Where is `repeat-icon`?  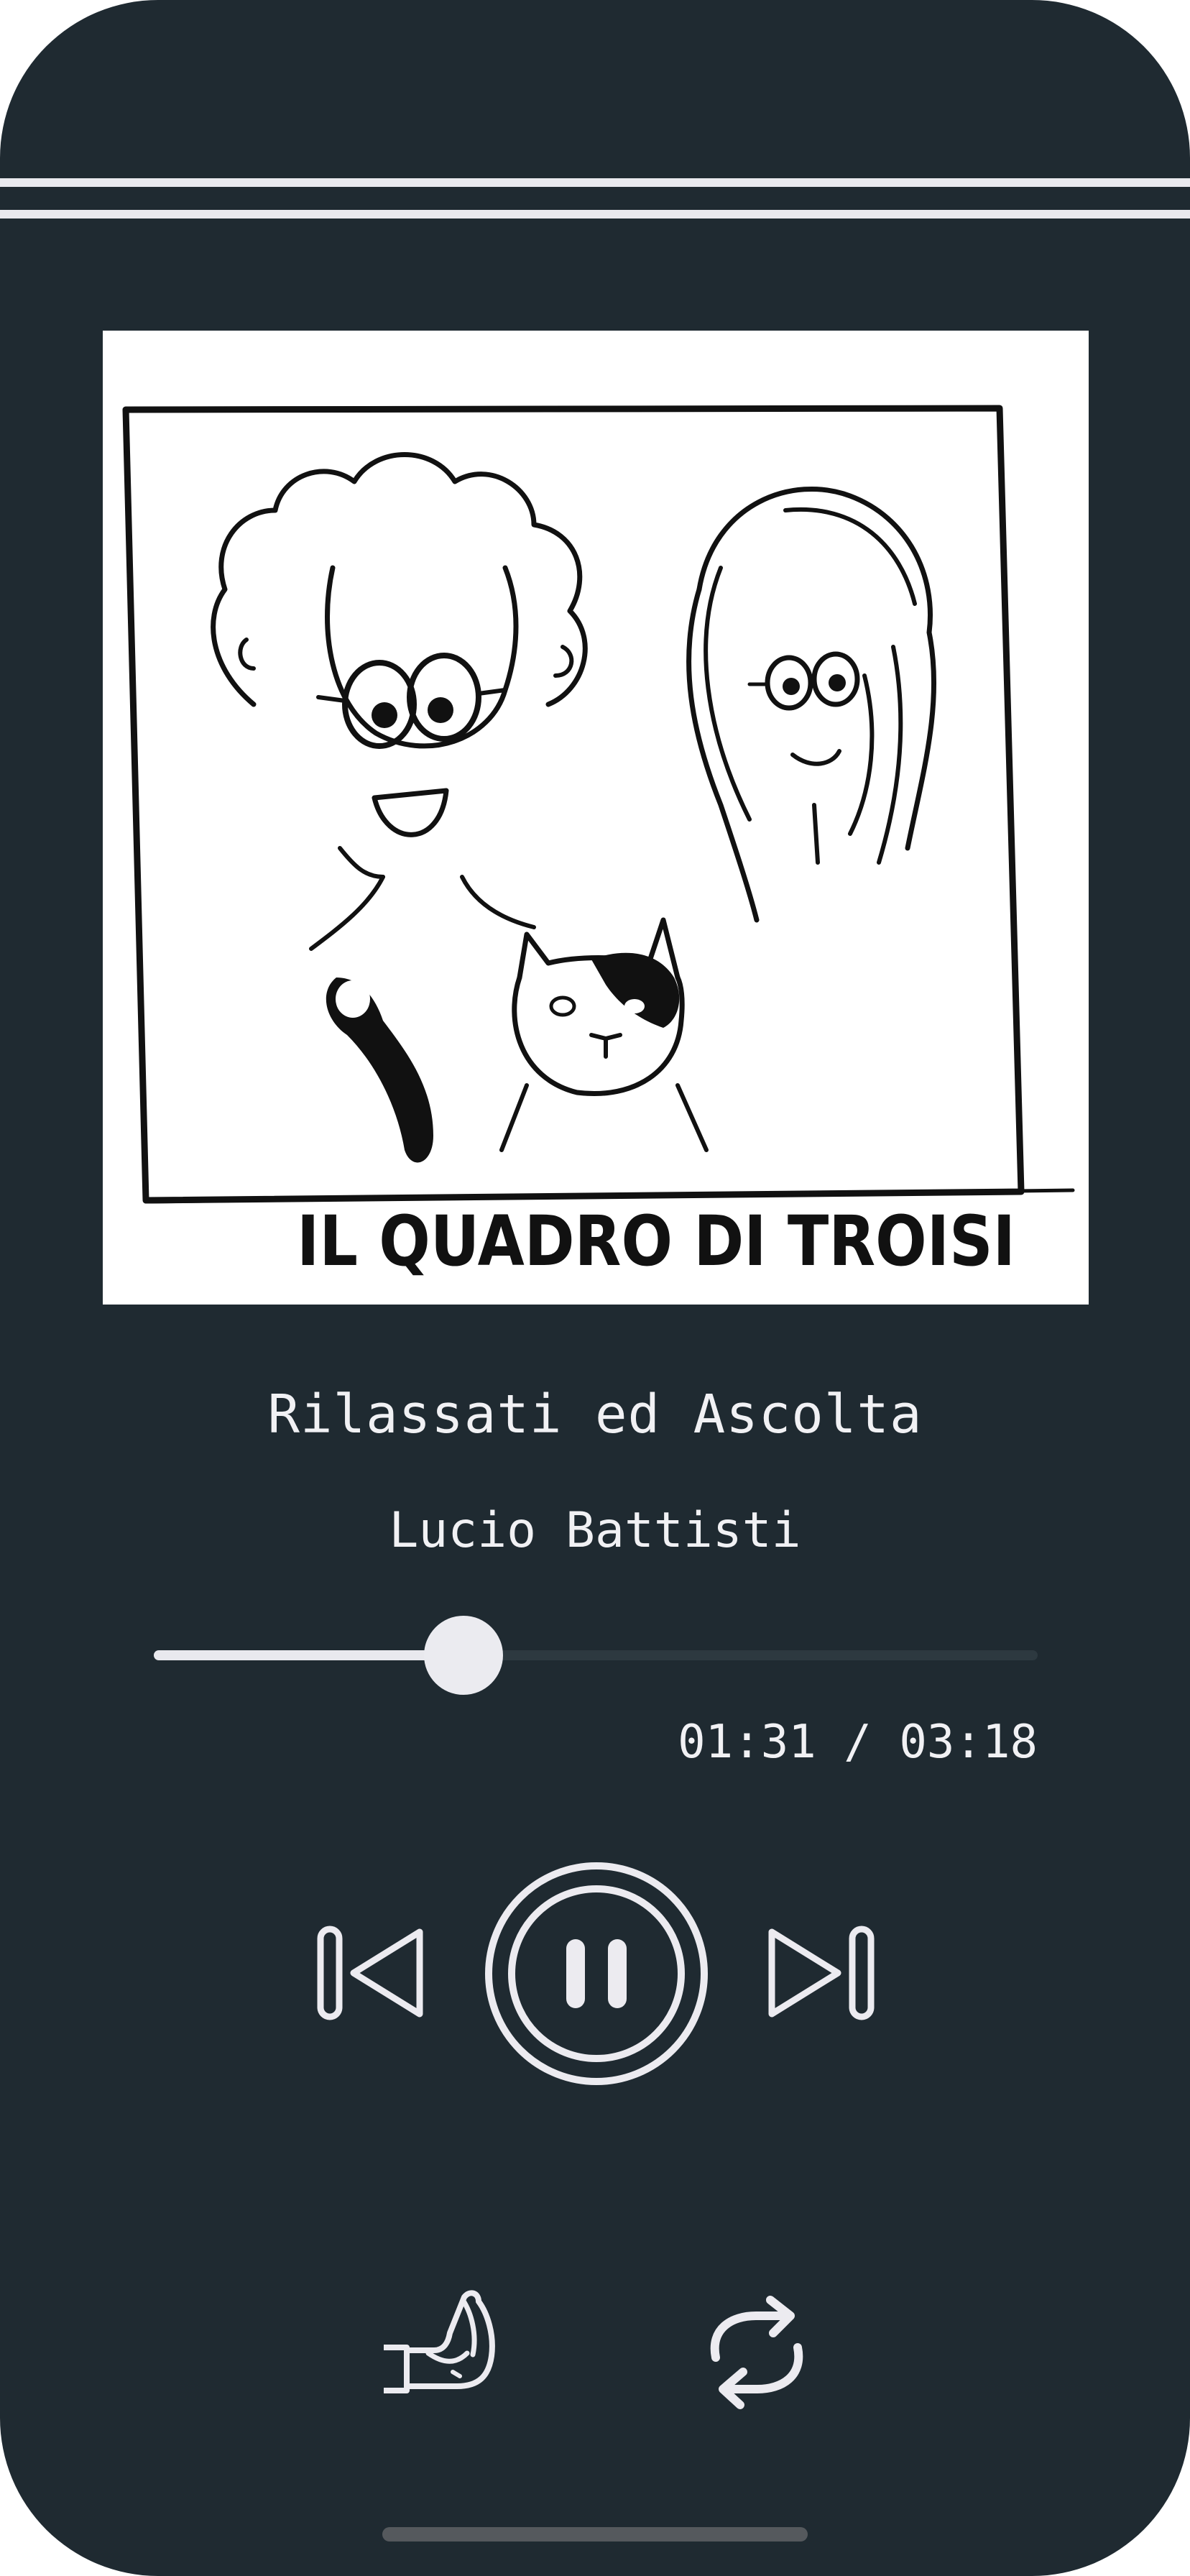
repeat-icon is located at coordinates (756, 2352).